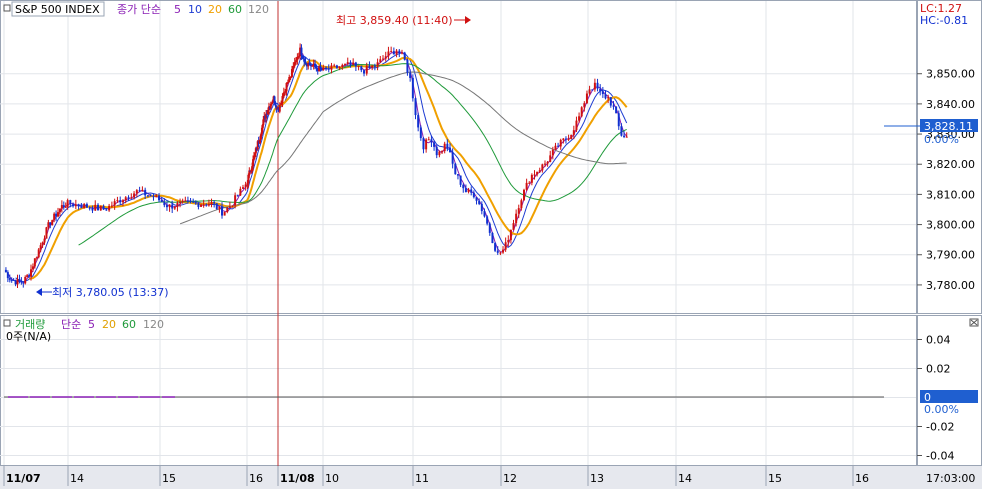  I want to click on time-tick-label: 12, so click(510, 478).